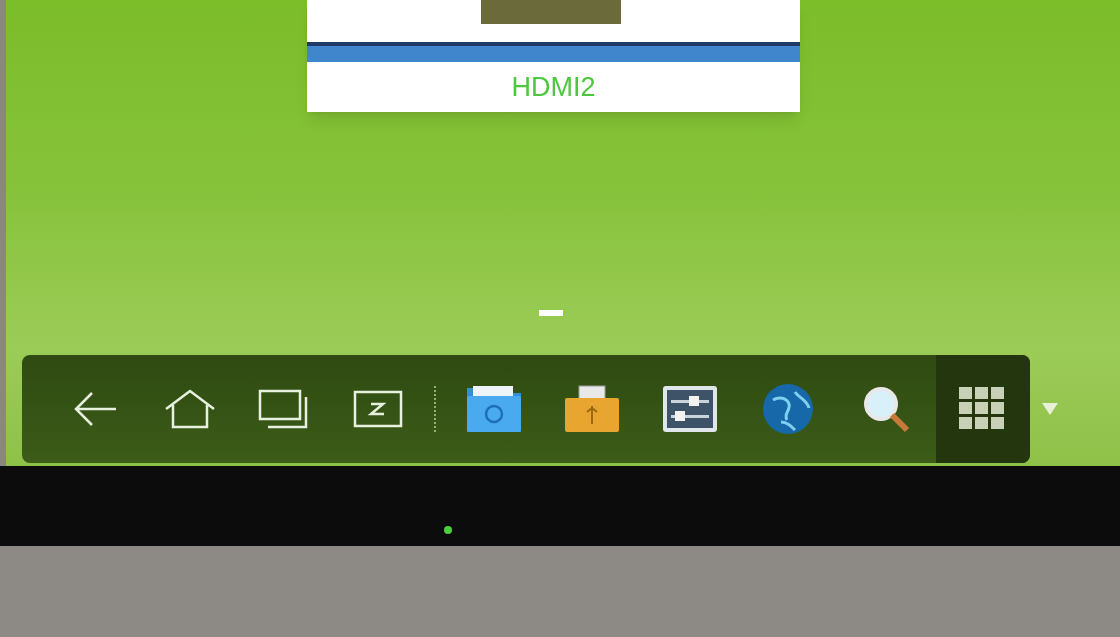  I want to click on power-light, so click(448, 530).